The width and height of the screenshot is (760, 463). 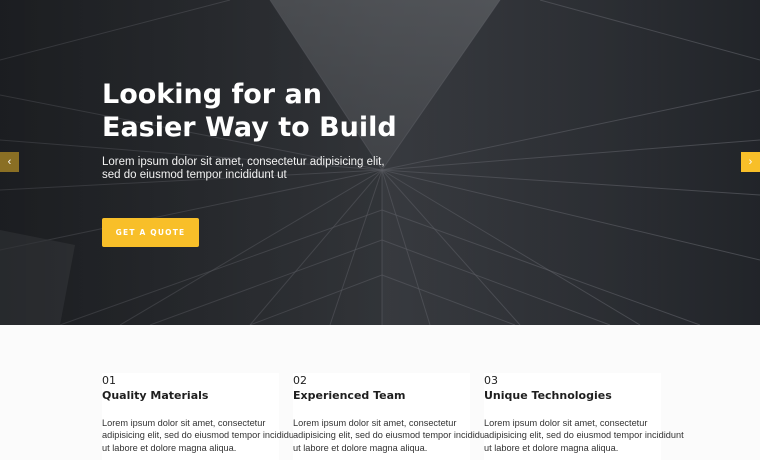 I want to click on hero-title-line: Looking for an, so click(x=212, y=94).